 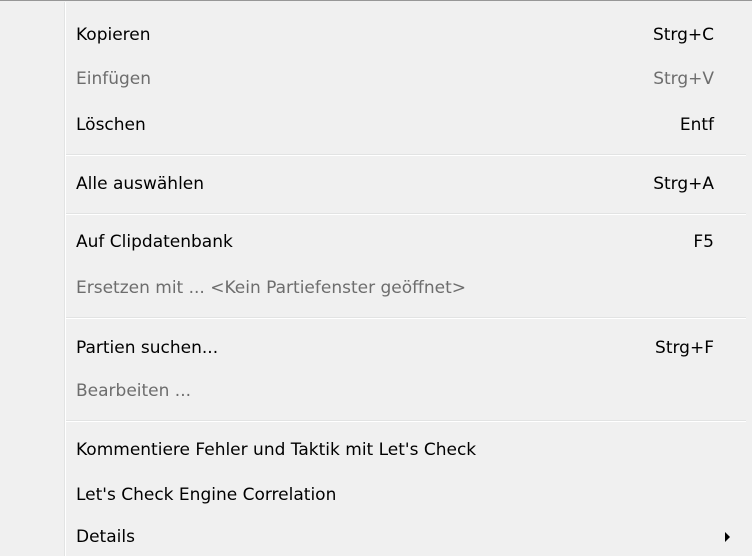 What do you see at coordinates (406, 35) in the screenshot?
I see `menu-item-kopieren: Kopieren Strg+C` at bounding box center [406, 35].